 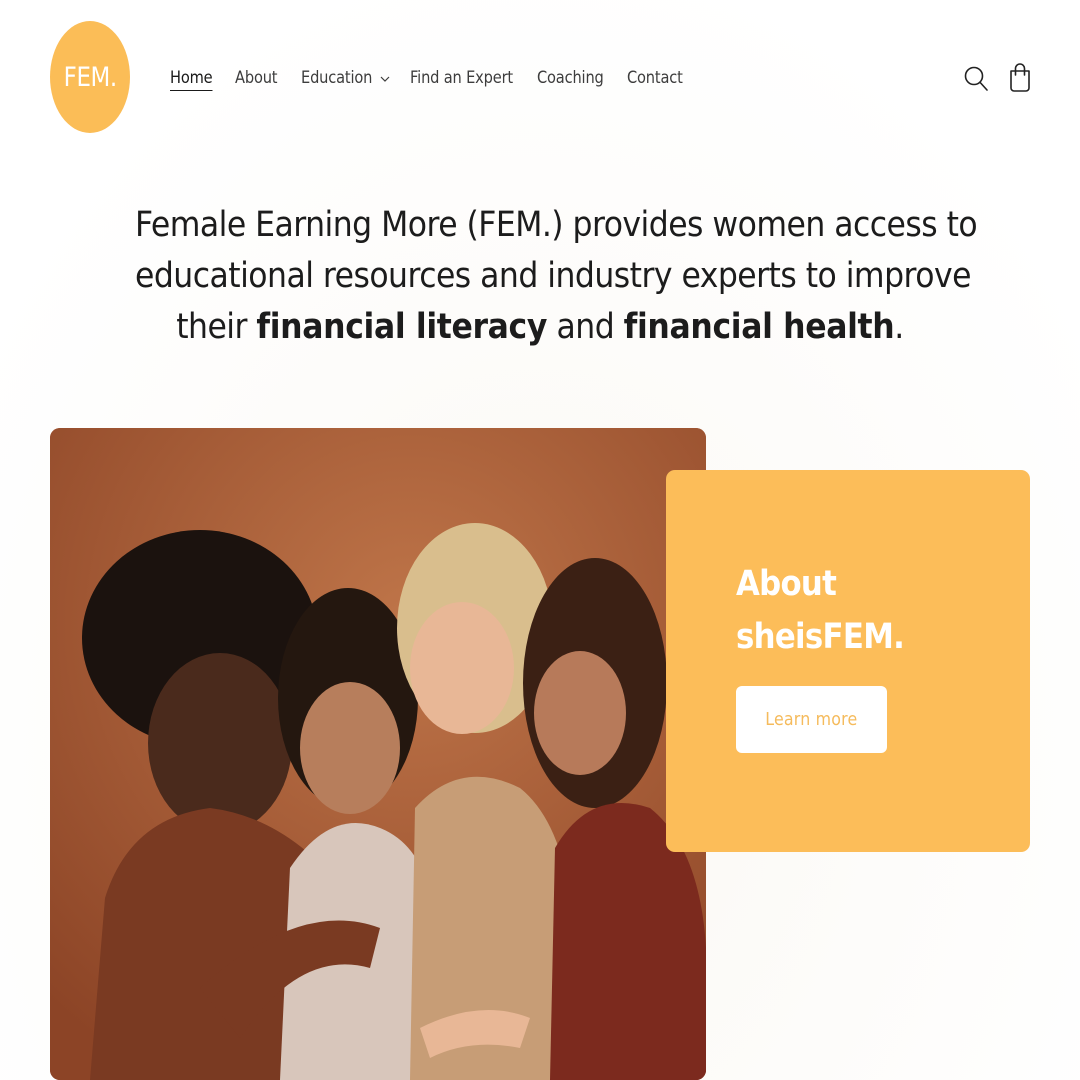 What do you see at coordinates (570, 78) in the screenshot?
I see `nav-coaching-label: Coaching` at bounding box center [570, 78].